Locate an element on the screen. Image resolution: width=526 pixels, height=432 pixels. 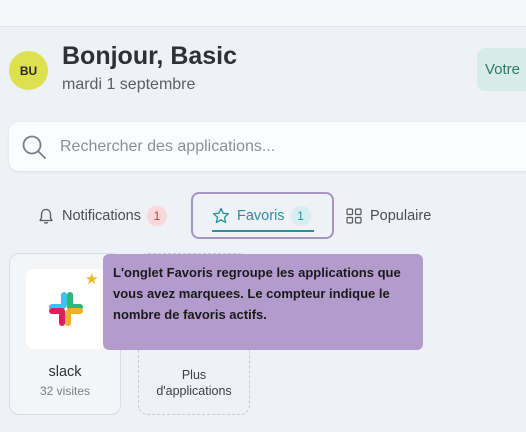
more-apps-label: Plus d'applications is located at coordinates (194, 383).